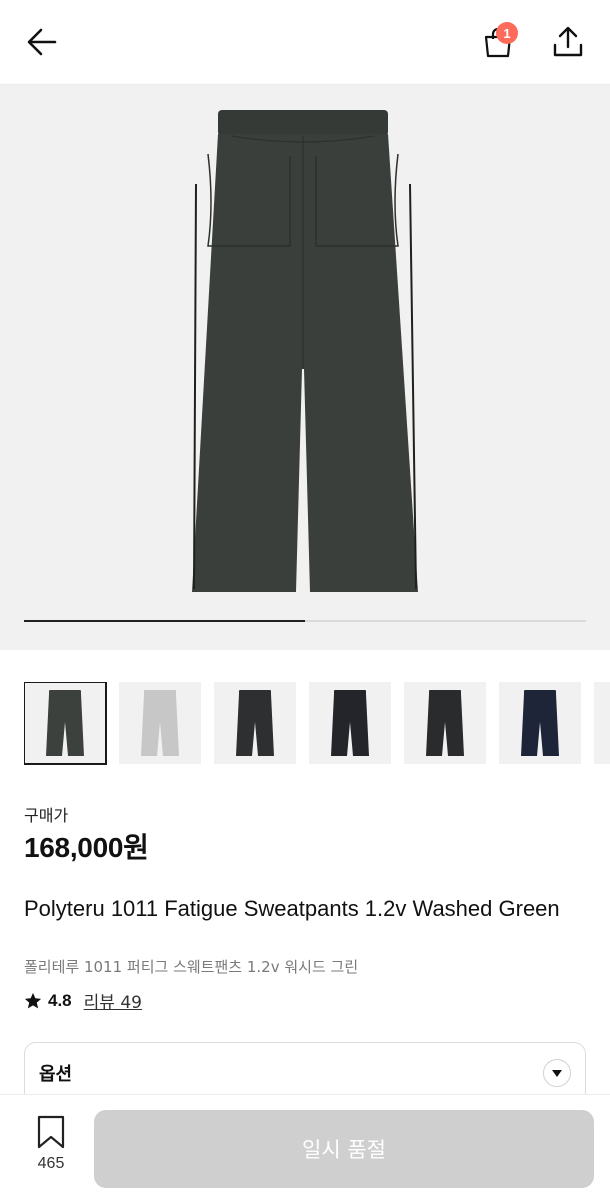 This screenshot has height=1200, width=610. What do you see at coordinates (507, 33) in the screenshot?
I see `cart-count-badge: 1` at bounding box center [507, 33].